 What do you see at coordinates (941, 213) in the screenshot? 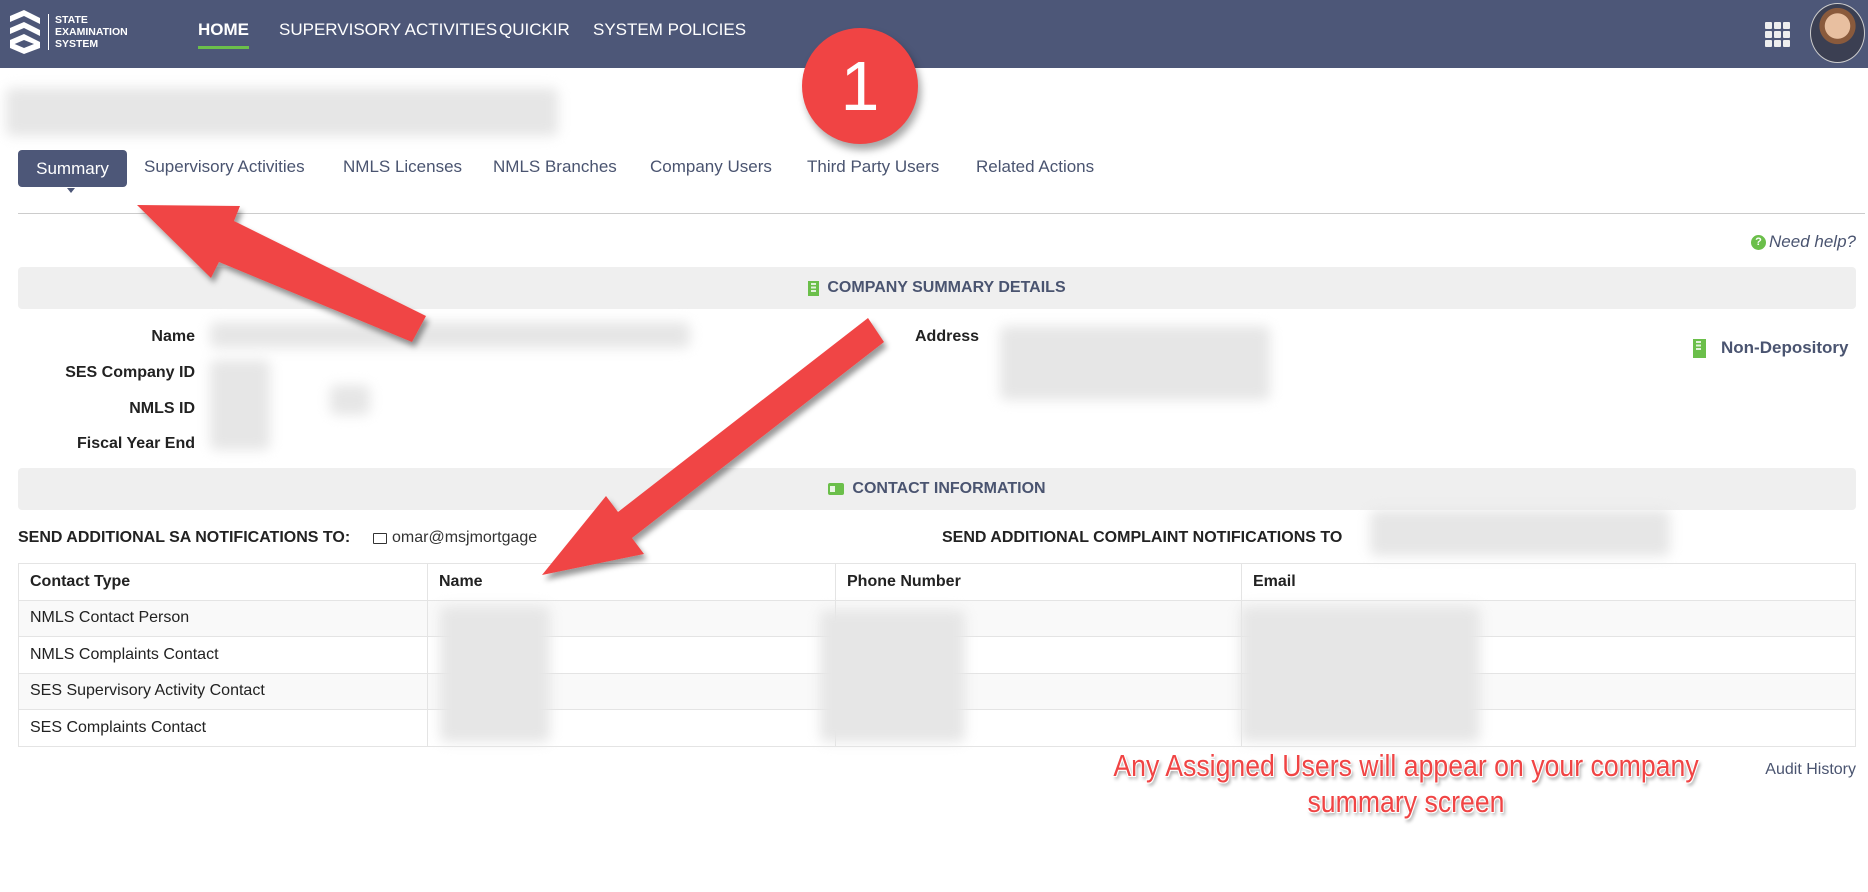
I see `tab-divider` at bounding box center [941, 213].